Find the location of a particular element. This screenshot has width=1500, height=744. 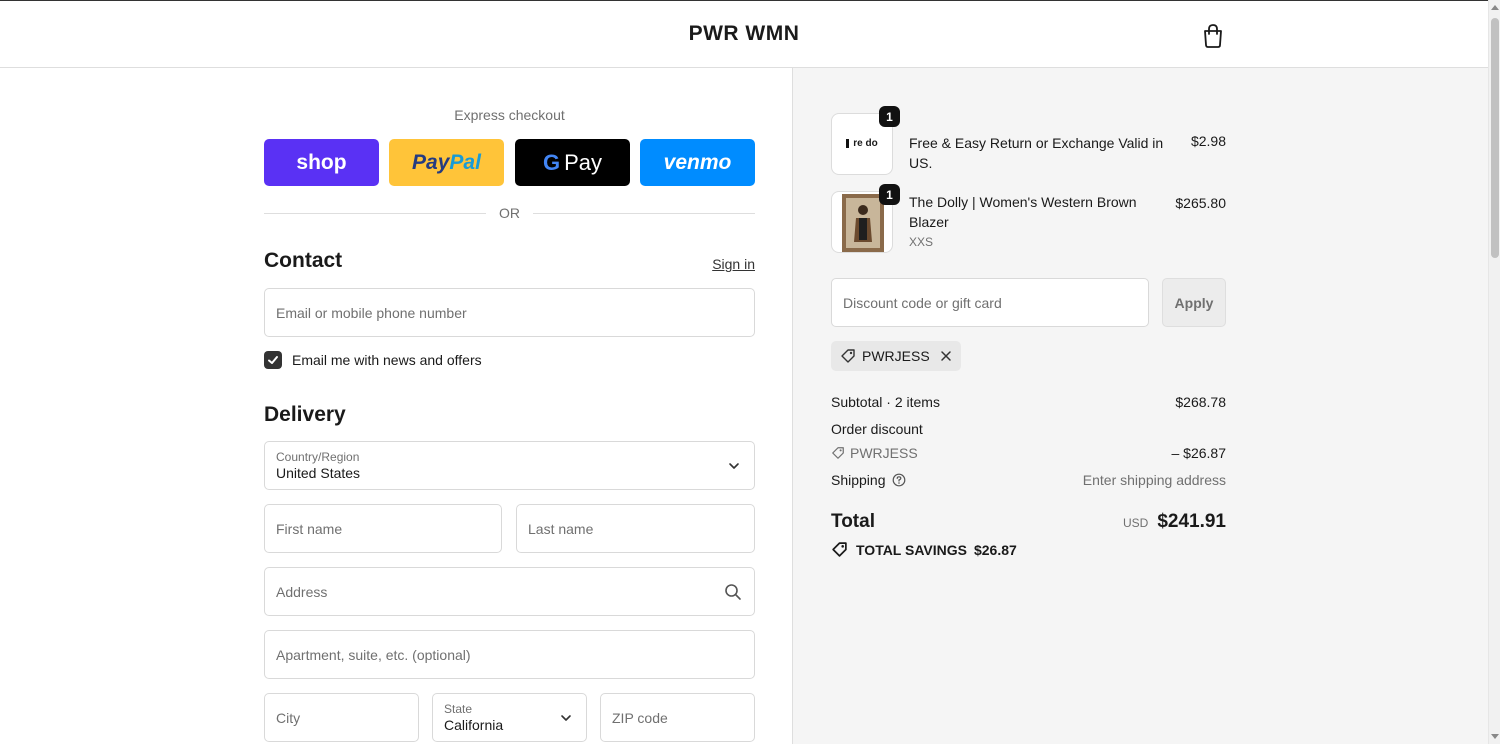

venmo-button: venmo is located at coordinates (697, 162).